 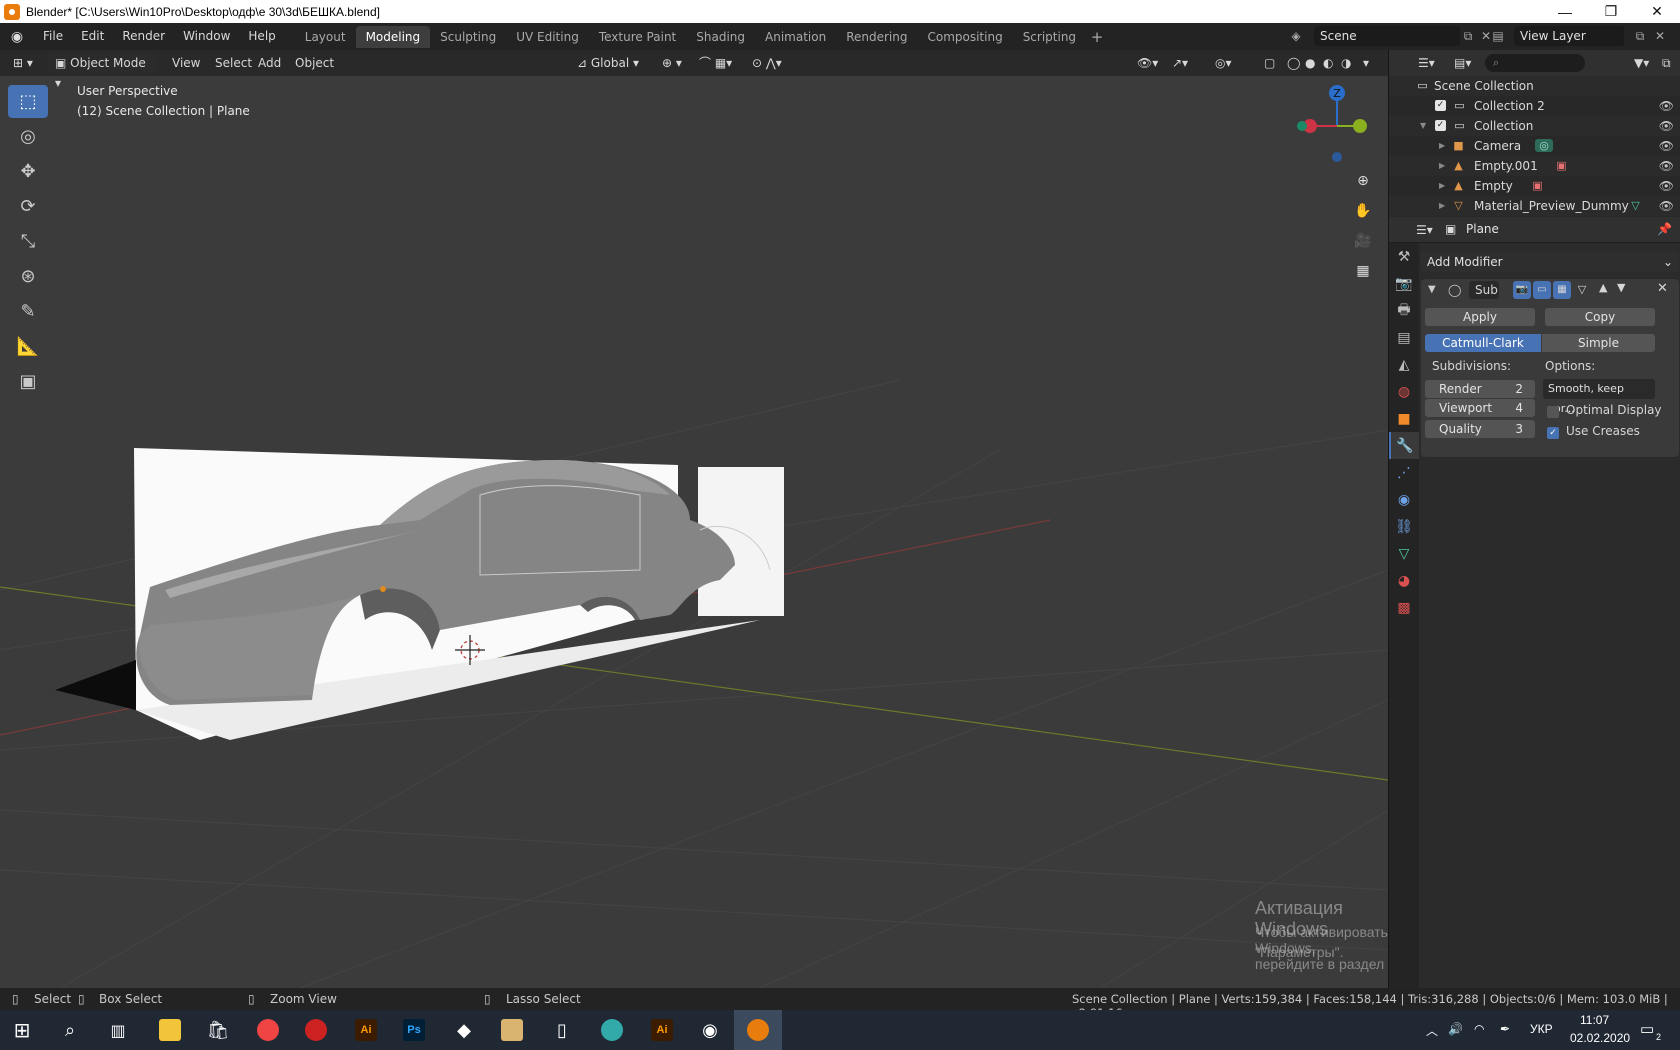 What do you see at coordinates (1534, 146) in the screenshot?
I see `outliner-row-camera: ▶ ■ Camera ◎ 👁` at bounding box center [1534, 146].